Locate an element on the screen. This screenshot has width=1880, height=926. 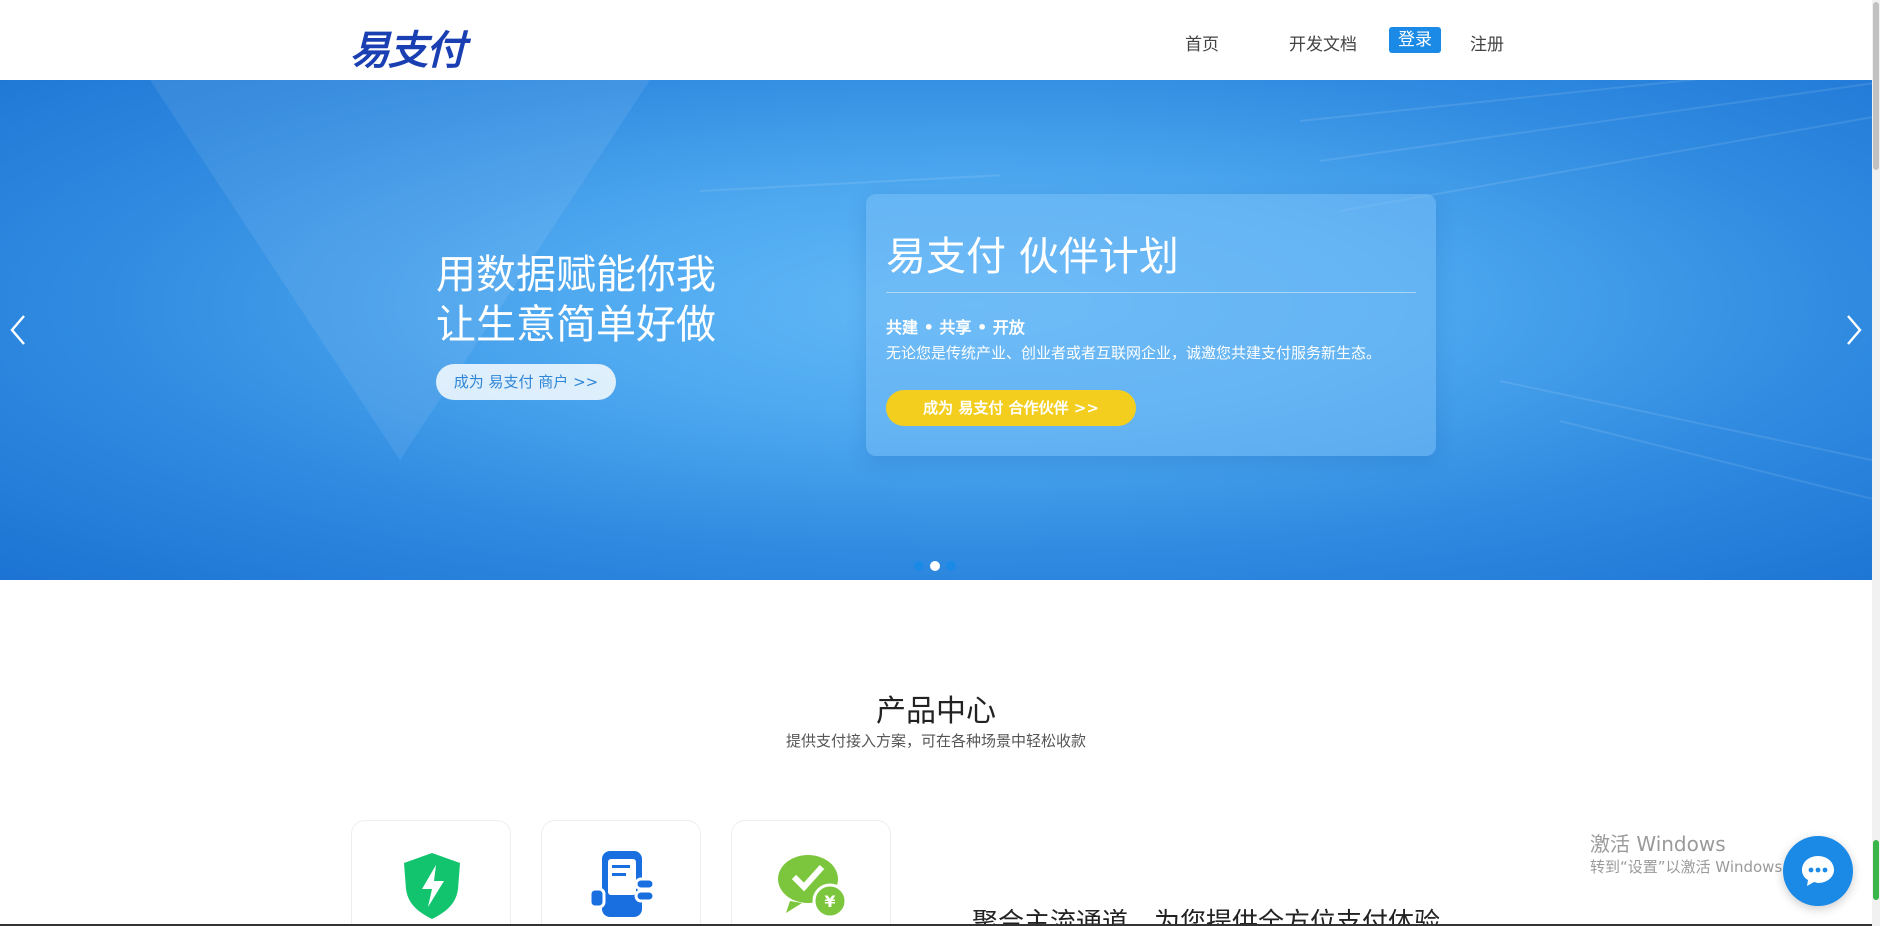
section-subtitle: 提供支付接入方案，可在各种场景中轻松收款 is located at coordinates (935, 741).